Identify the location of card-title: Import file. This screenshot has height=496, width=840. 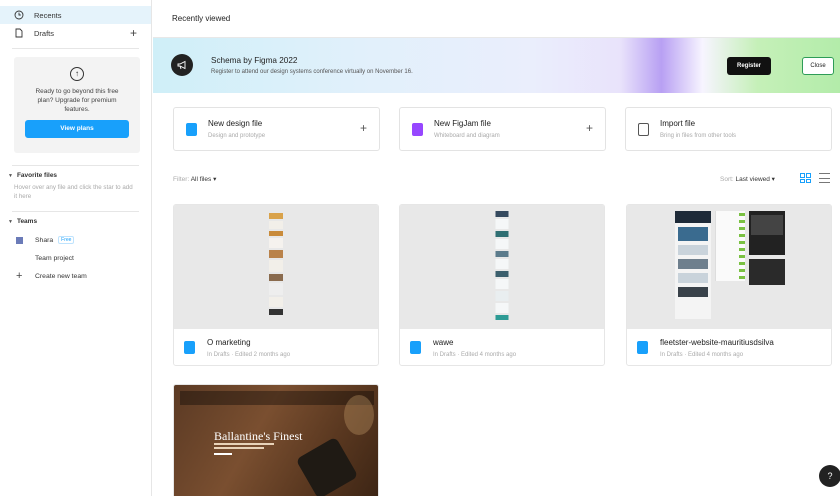
(678, 123).